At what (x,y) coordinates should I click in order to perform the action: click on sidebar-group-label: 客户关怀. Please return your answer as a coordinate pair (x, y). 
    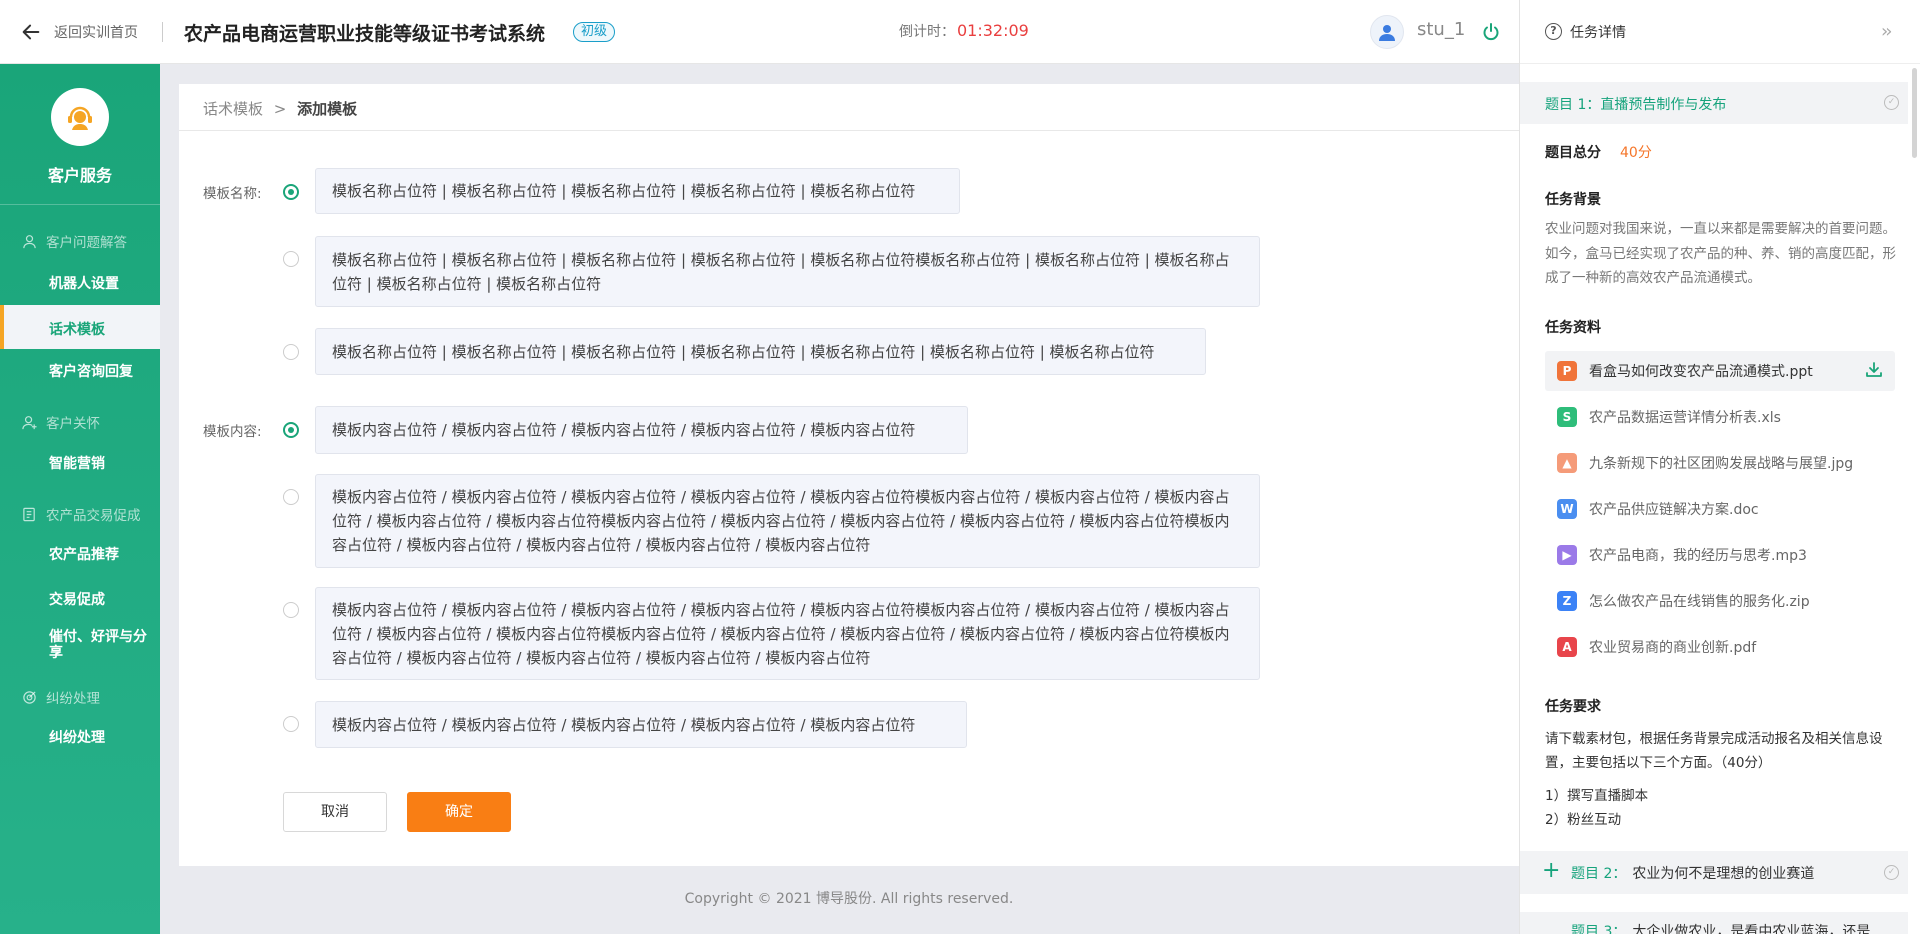
    Looking at the image, I should click on (73, 424).